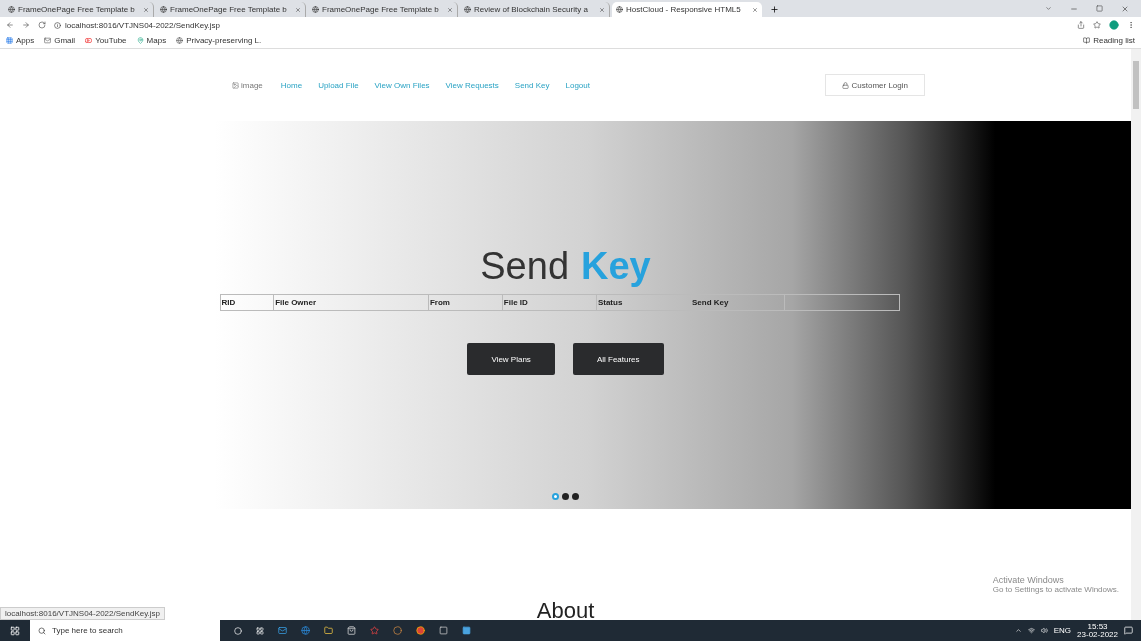 This screenshot has height=641, width=1141. Describe the element at coordinates (1062, 630) in the screenshot. I see `language-indicator: ENG` at that location.